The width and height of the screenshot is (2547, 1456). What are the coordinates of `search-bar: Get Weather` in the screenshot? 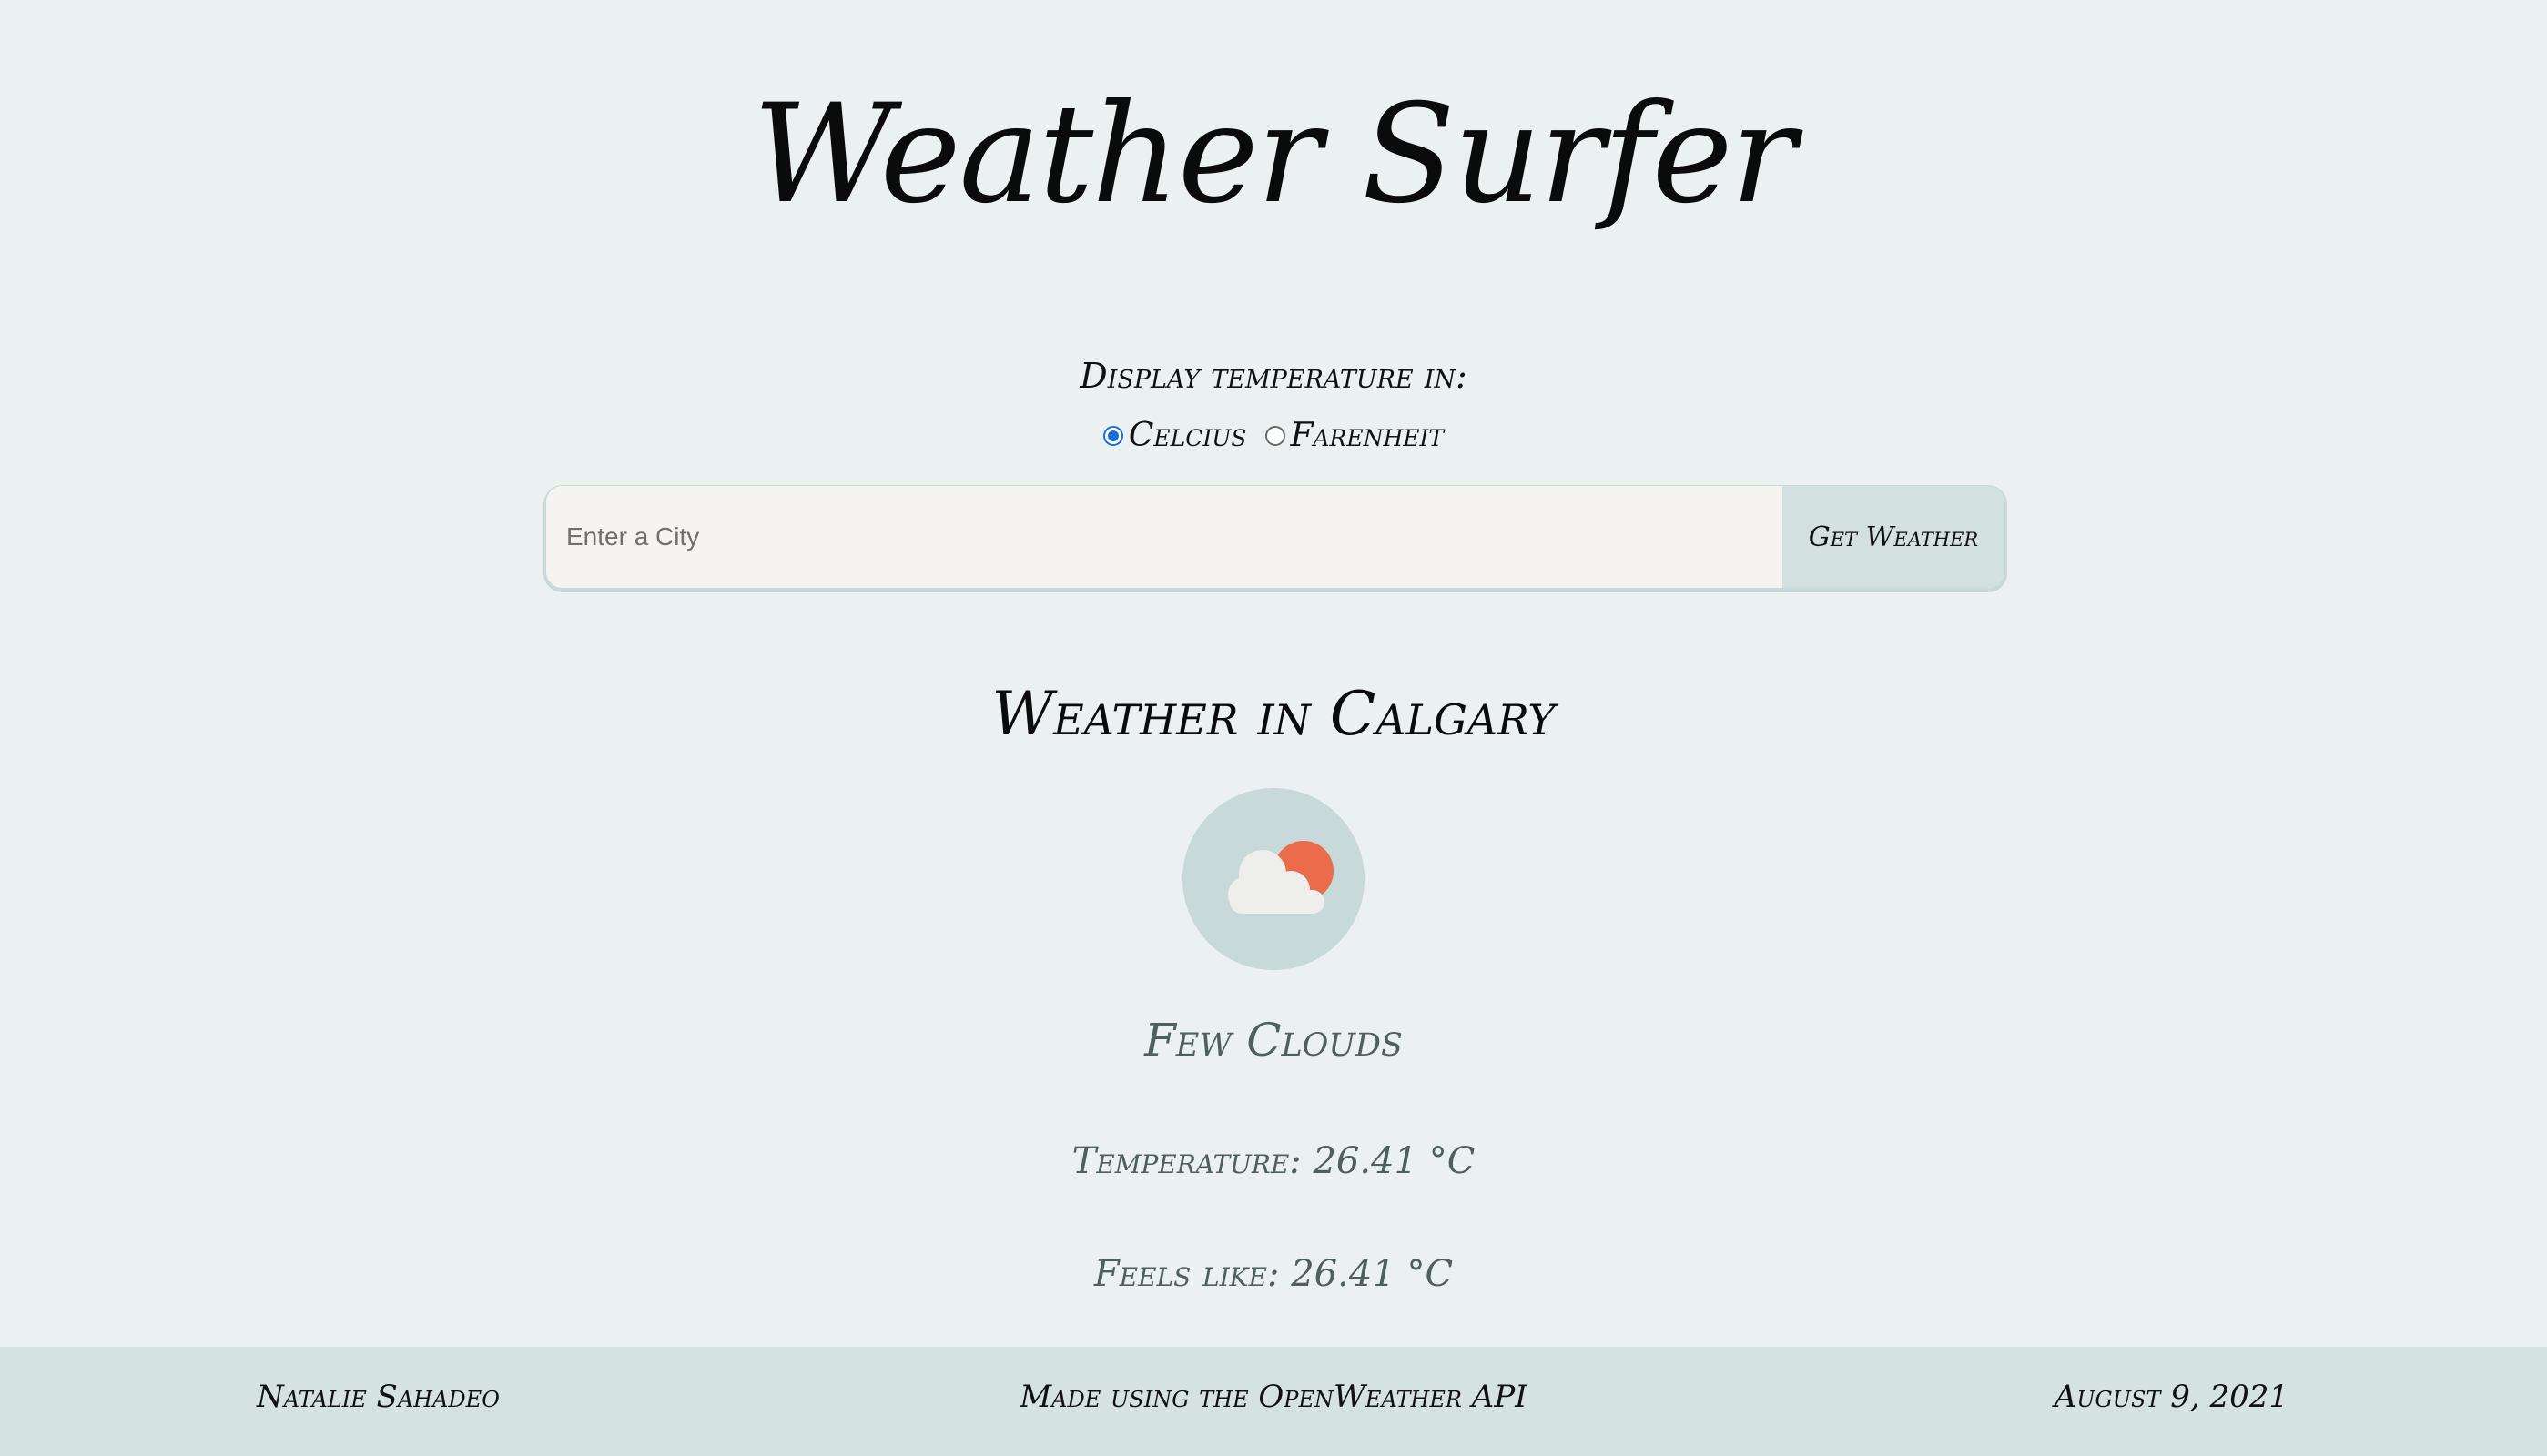 It's located at (1275, 537).